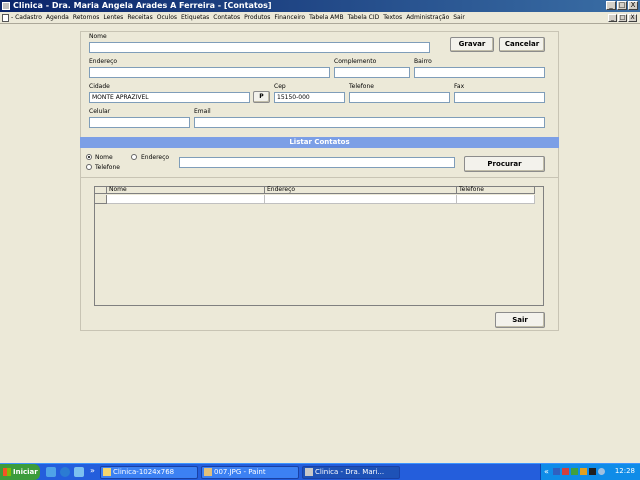 This screenshot has height=480, width=640. I want to click on menu-item-sair: Sair, so click(459, 17).